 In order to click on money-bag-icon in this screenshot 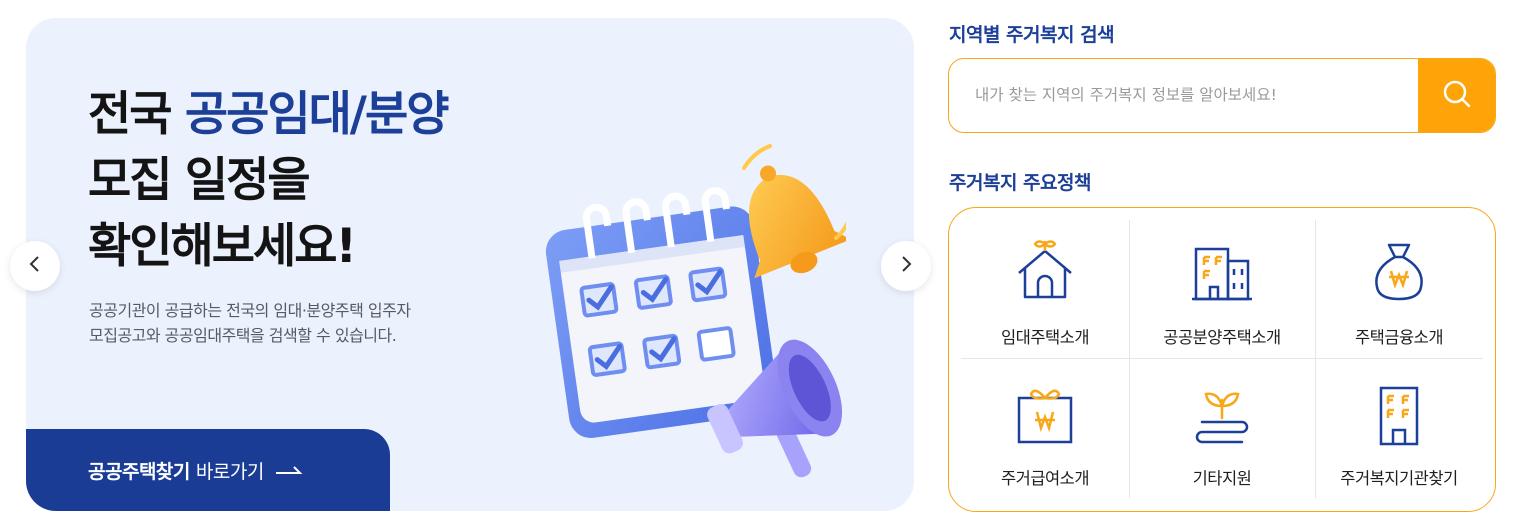, I will do `click(1399, 271)`.